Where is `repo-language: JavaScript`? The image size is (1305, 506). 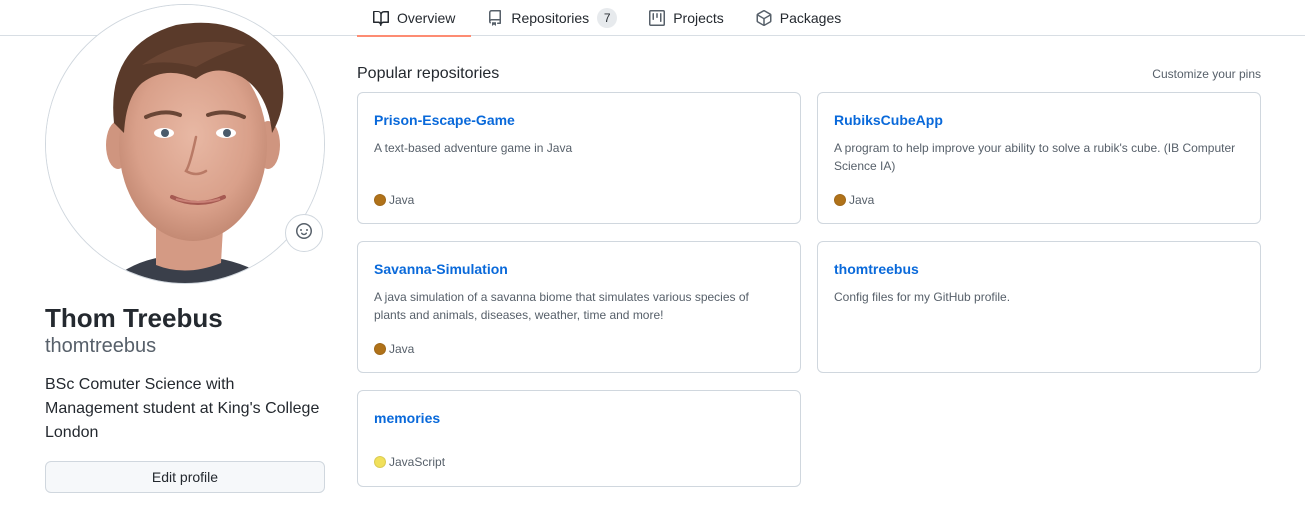
repo-language: JavaScript is located at coordinates (409, 462).